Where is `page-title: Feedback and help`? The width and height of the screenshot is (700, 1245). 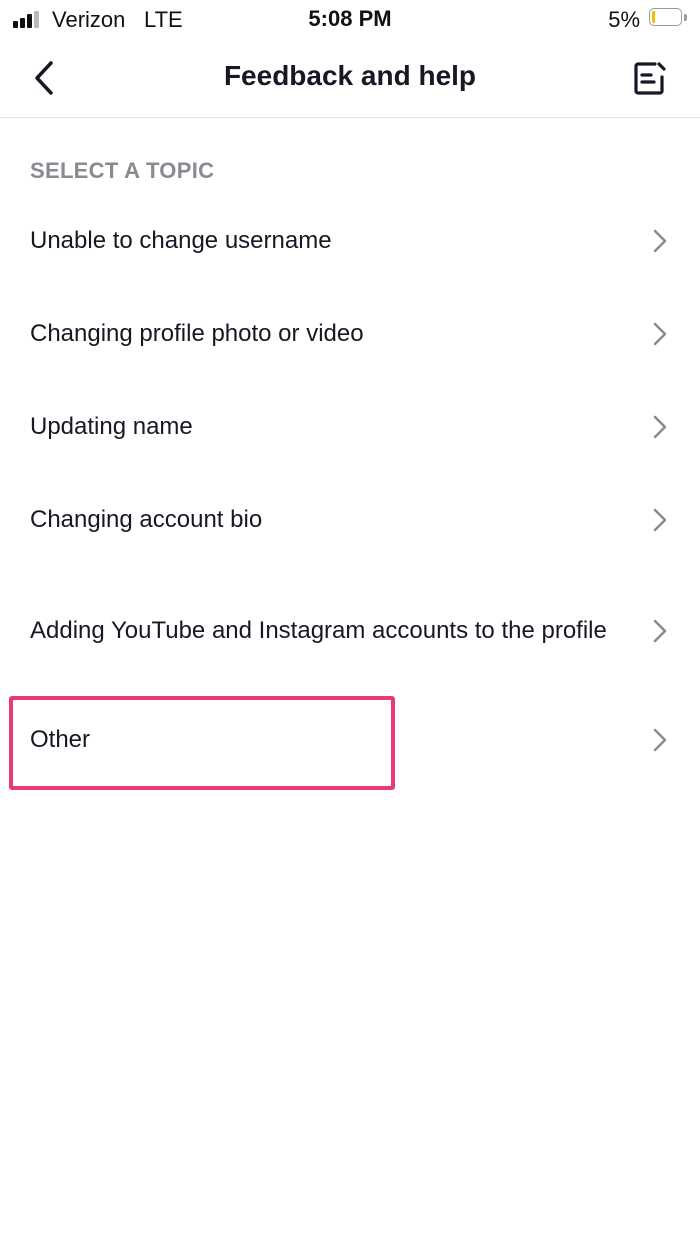
page-title: Feedback and help is located at coordinates (350, 75).